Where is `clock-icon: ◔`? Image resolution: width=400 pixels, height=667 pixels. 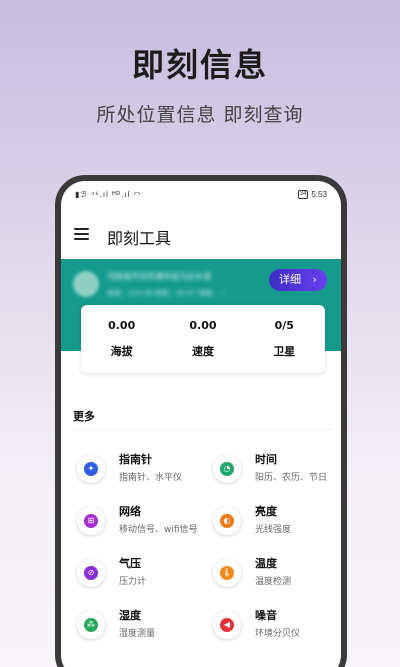
clock-icon: ◔ is located at coordinates (227, 469).